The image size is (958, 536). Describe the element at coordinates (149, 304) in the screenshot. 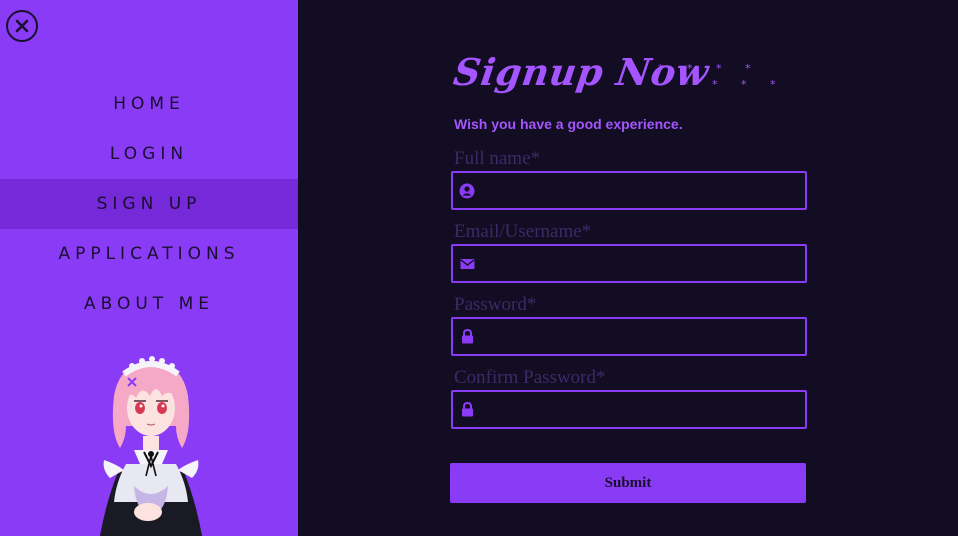

I see `nav-item-about-me: ABOUT ME` at that location.